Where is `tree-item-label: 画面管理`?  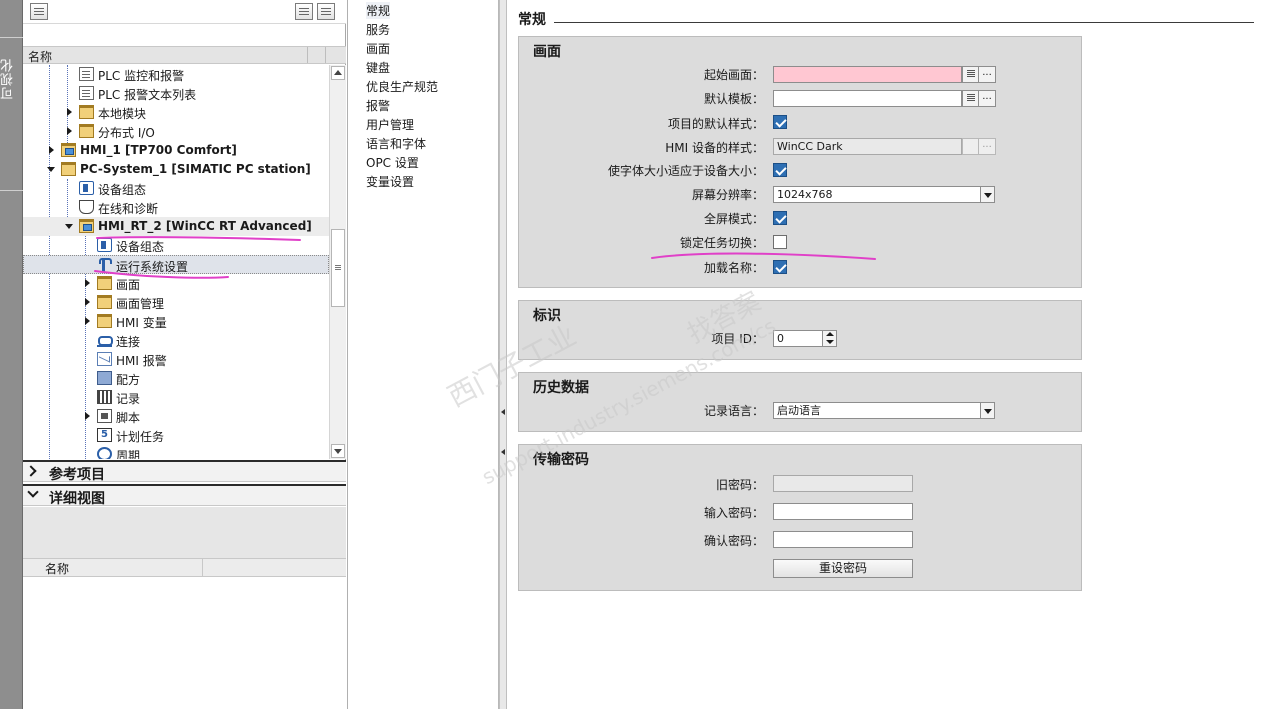 tree-item-label: 画面管理 is located at coordinates (140, 304).